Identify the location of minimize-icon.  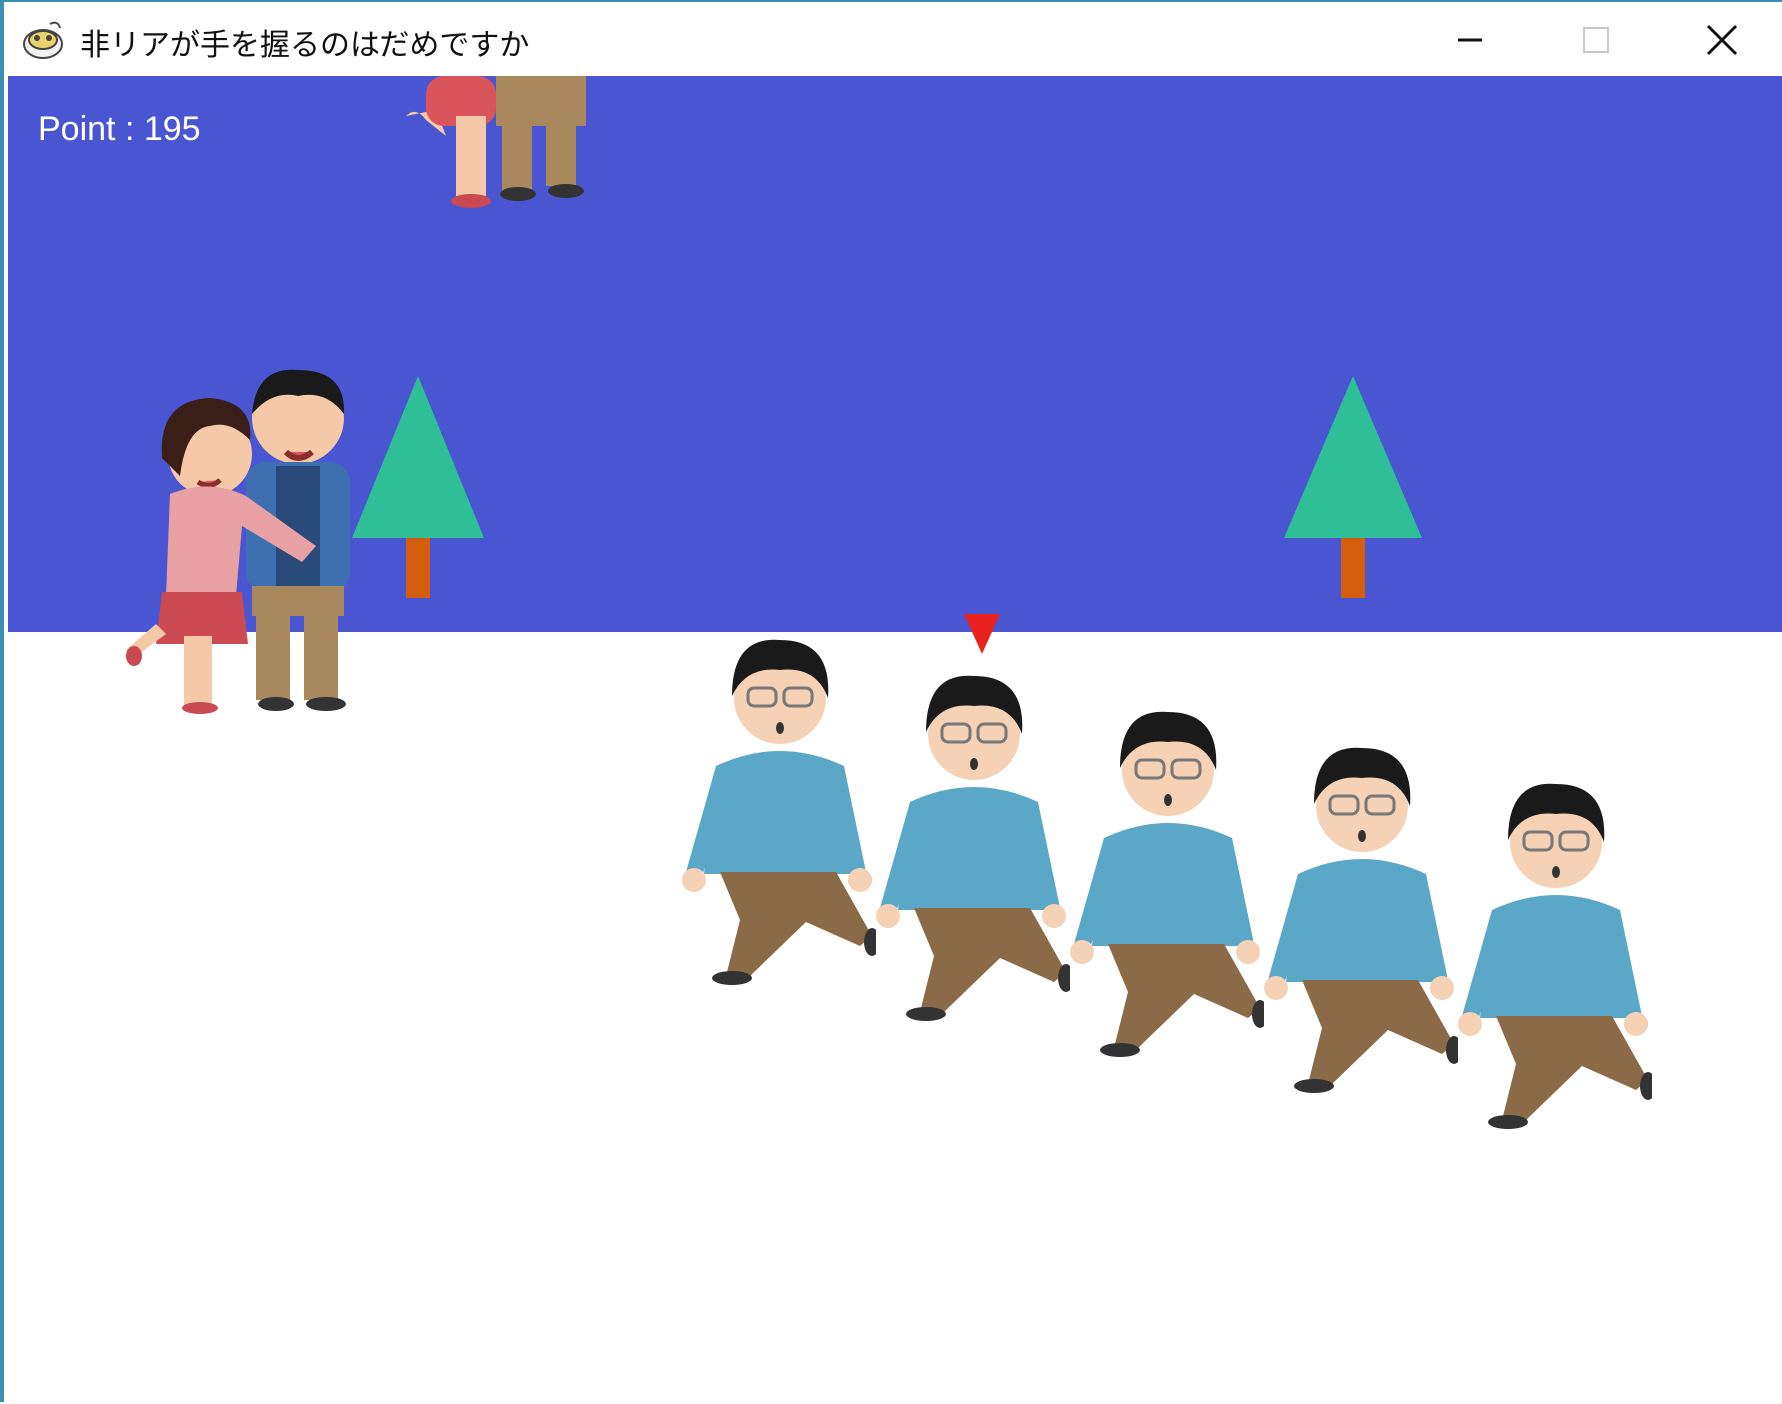
(1470, 40).